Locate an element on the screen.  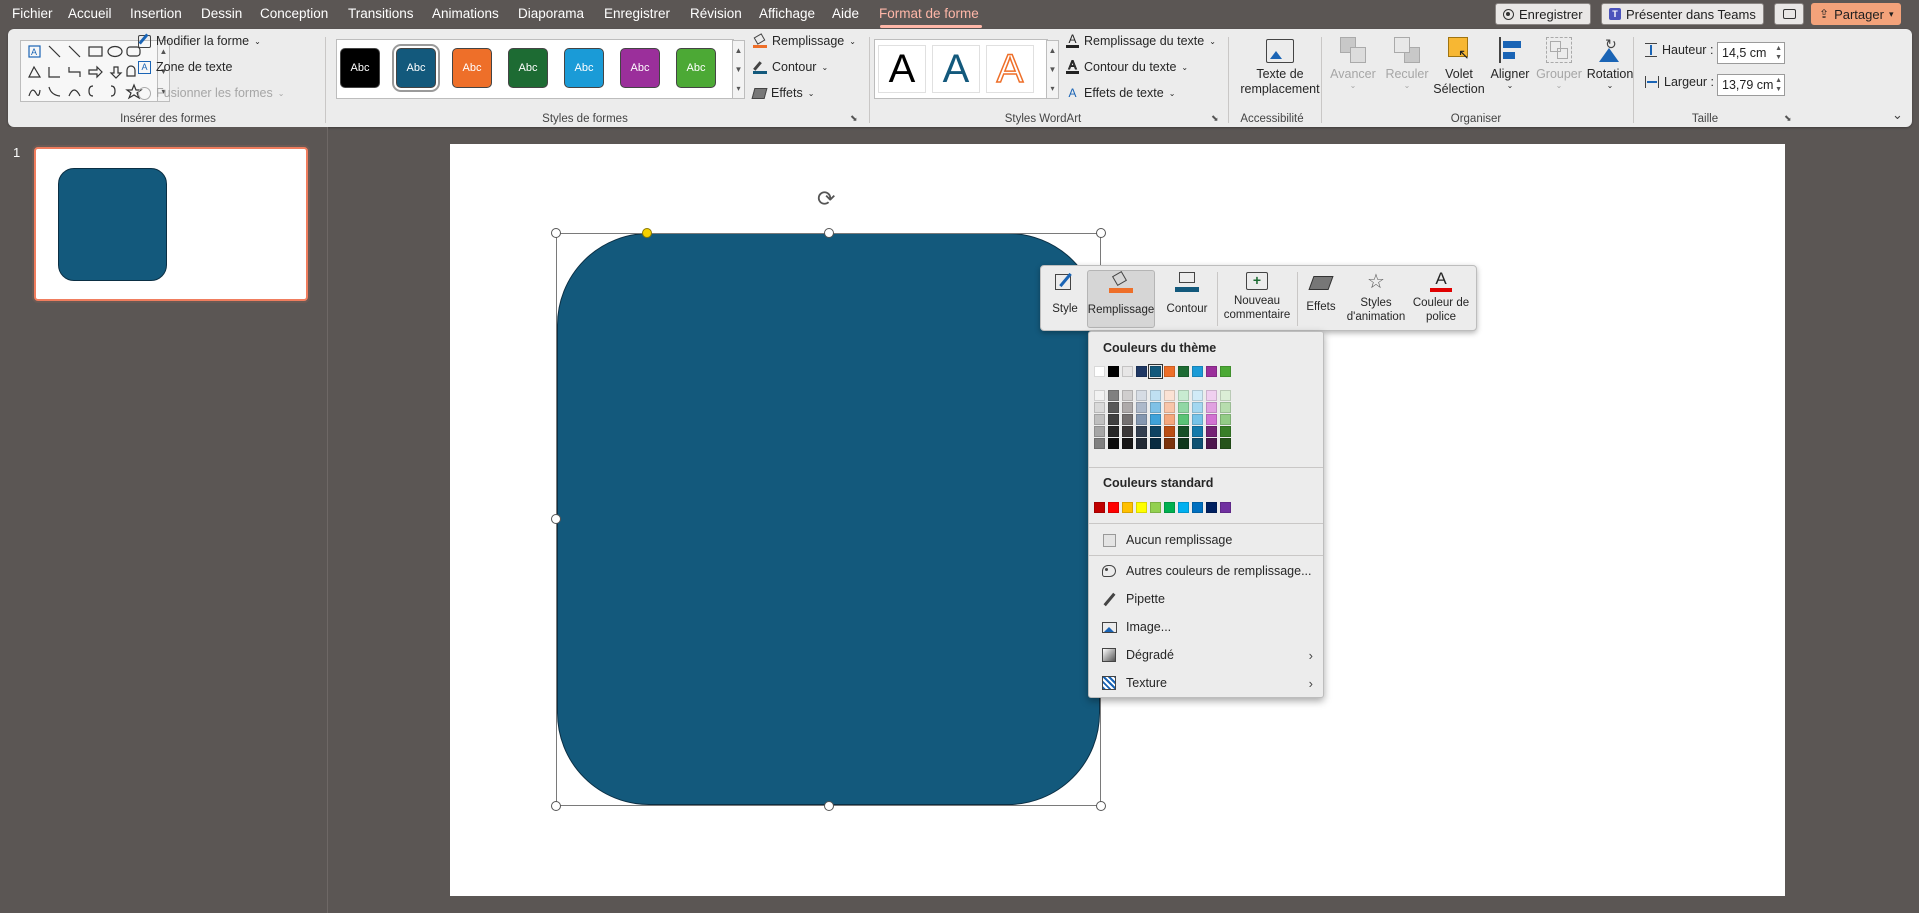
bring-forward-button: Avancer ⌄ is located at coordinates (1353, 63).